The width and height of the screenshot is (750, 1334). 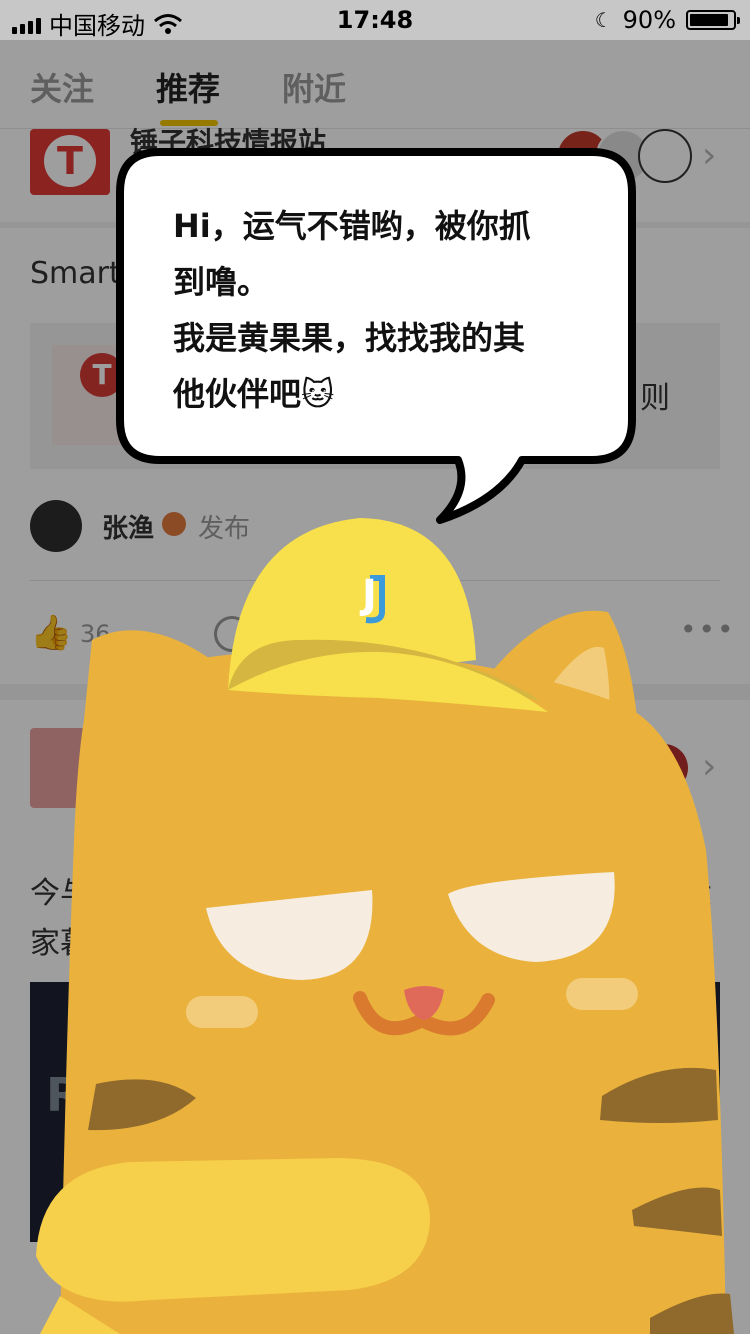 What do you see at coordinates (254, 394) in the screenshot?
I see `bubble-line-4: 他伙伴吧🐱` at bounding box center [254, 394].